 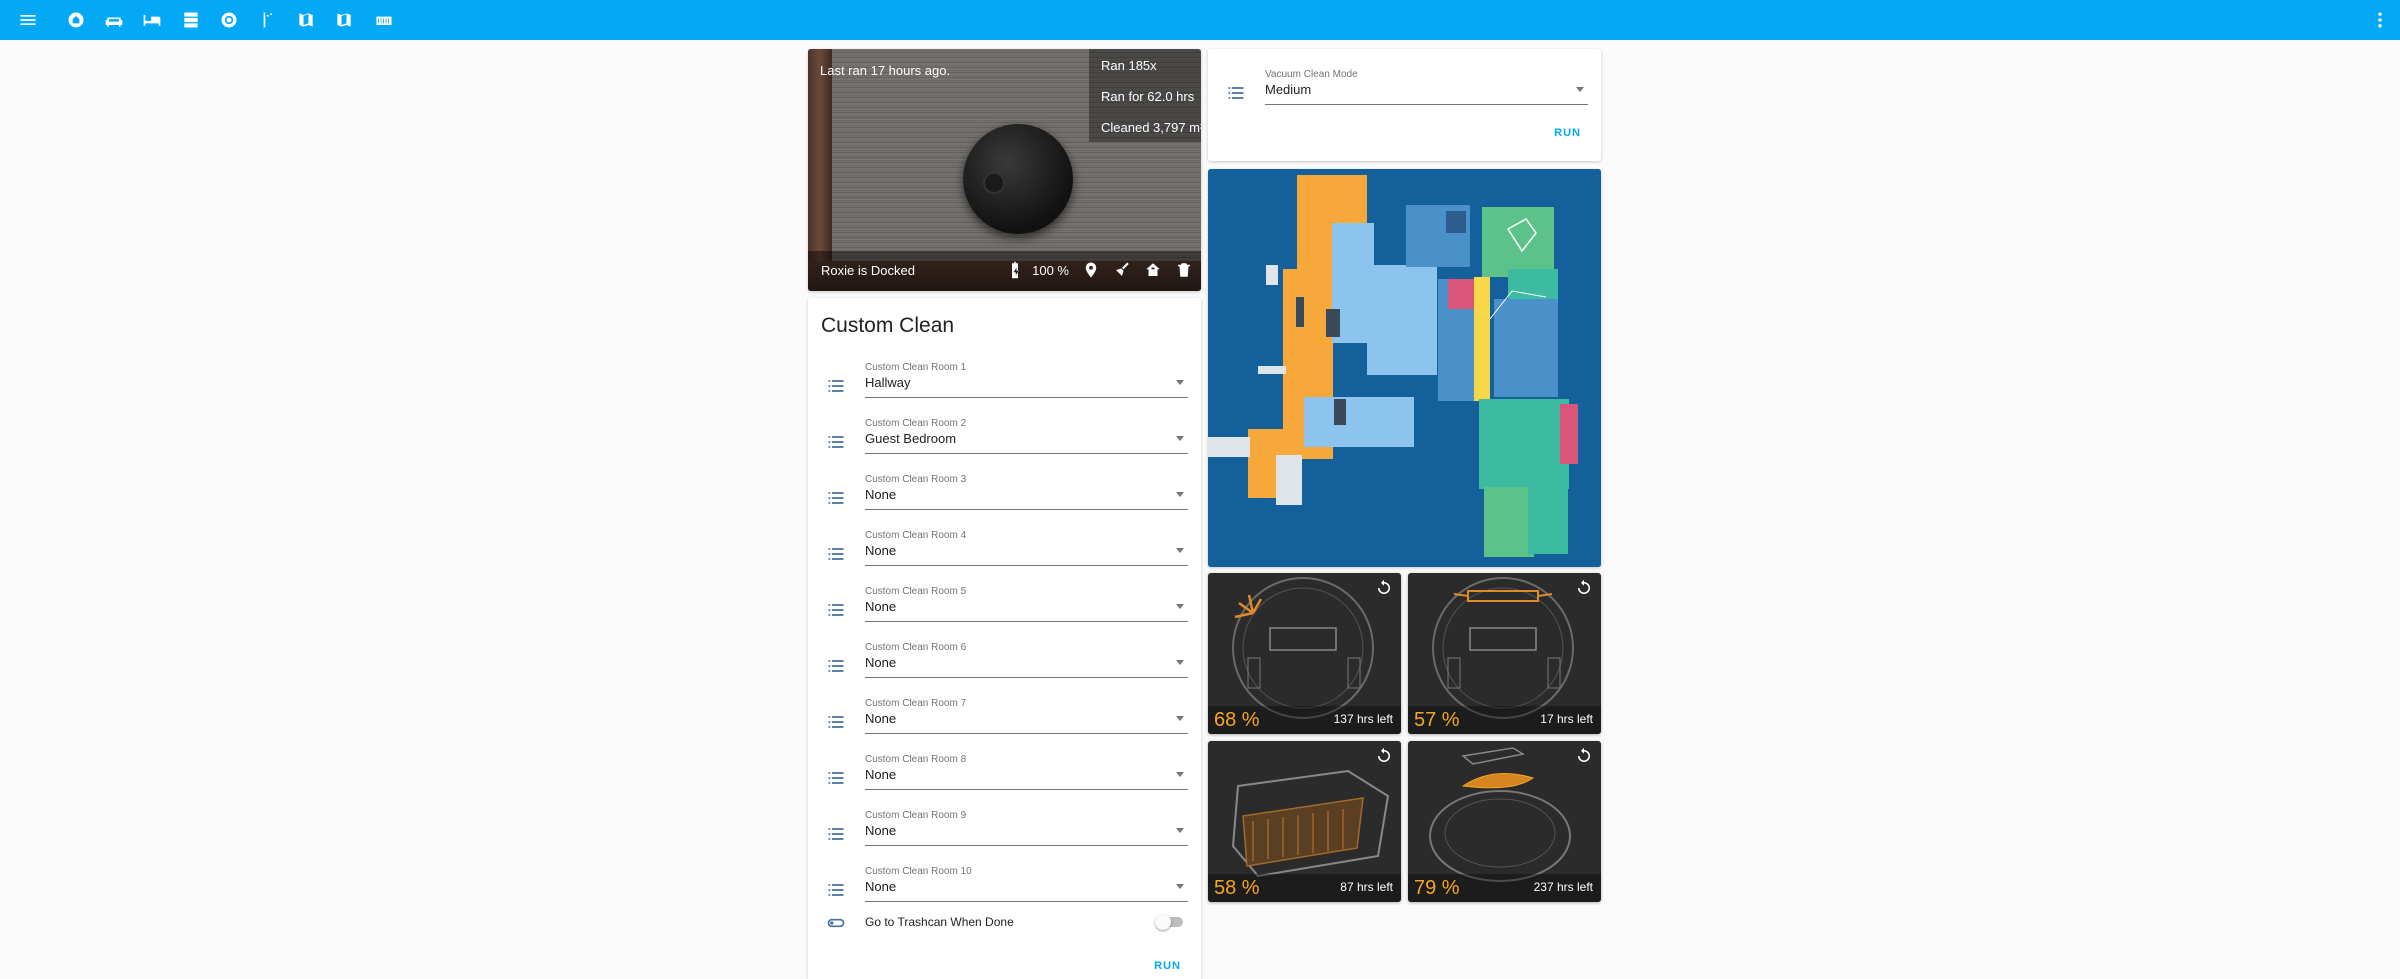 What do you see at coordinates (1026, 548) in the screenshot?
I see `custom-clean-room-4-select: Custom Clean Room 4 None` at bounding box center [1026, 548].